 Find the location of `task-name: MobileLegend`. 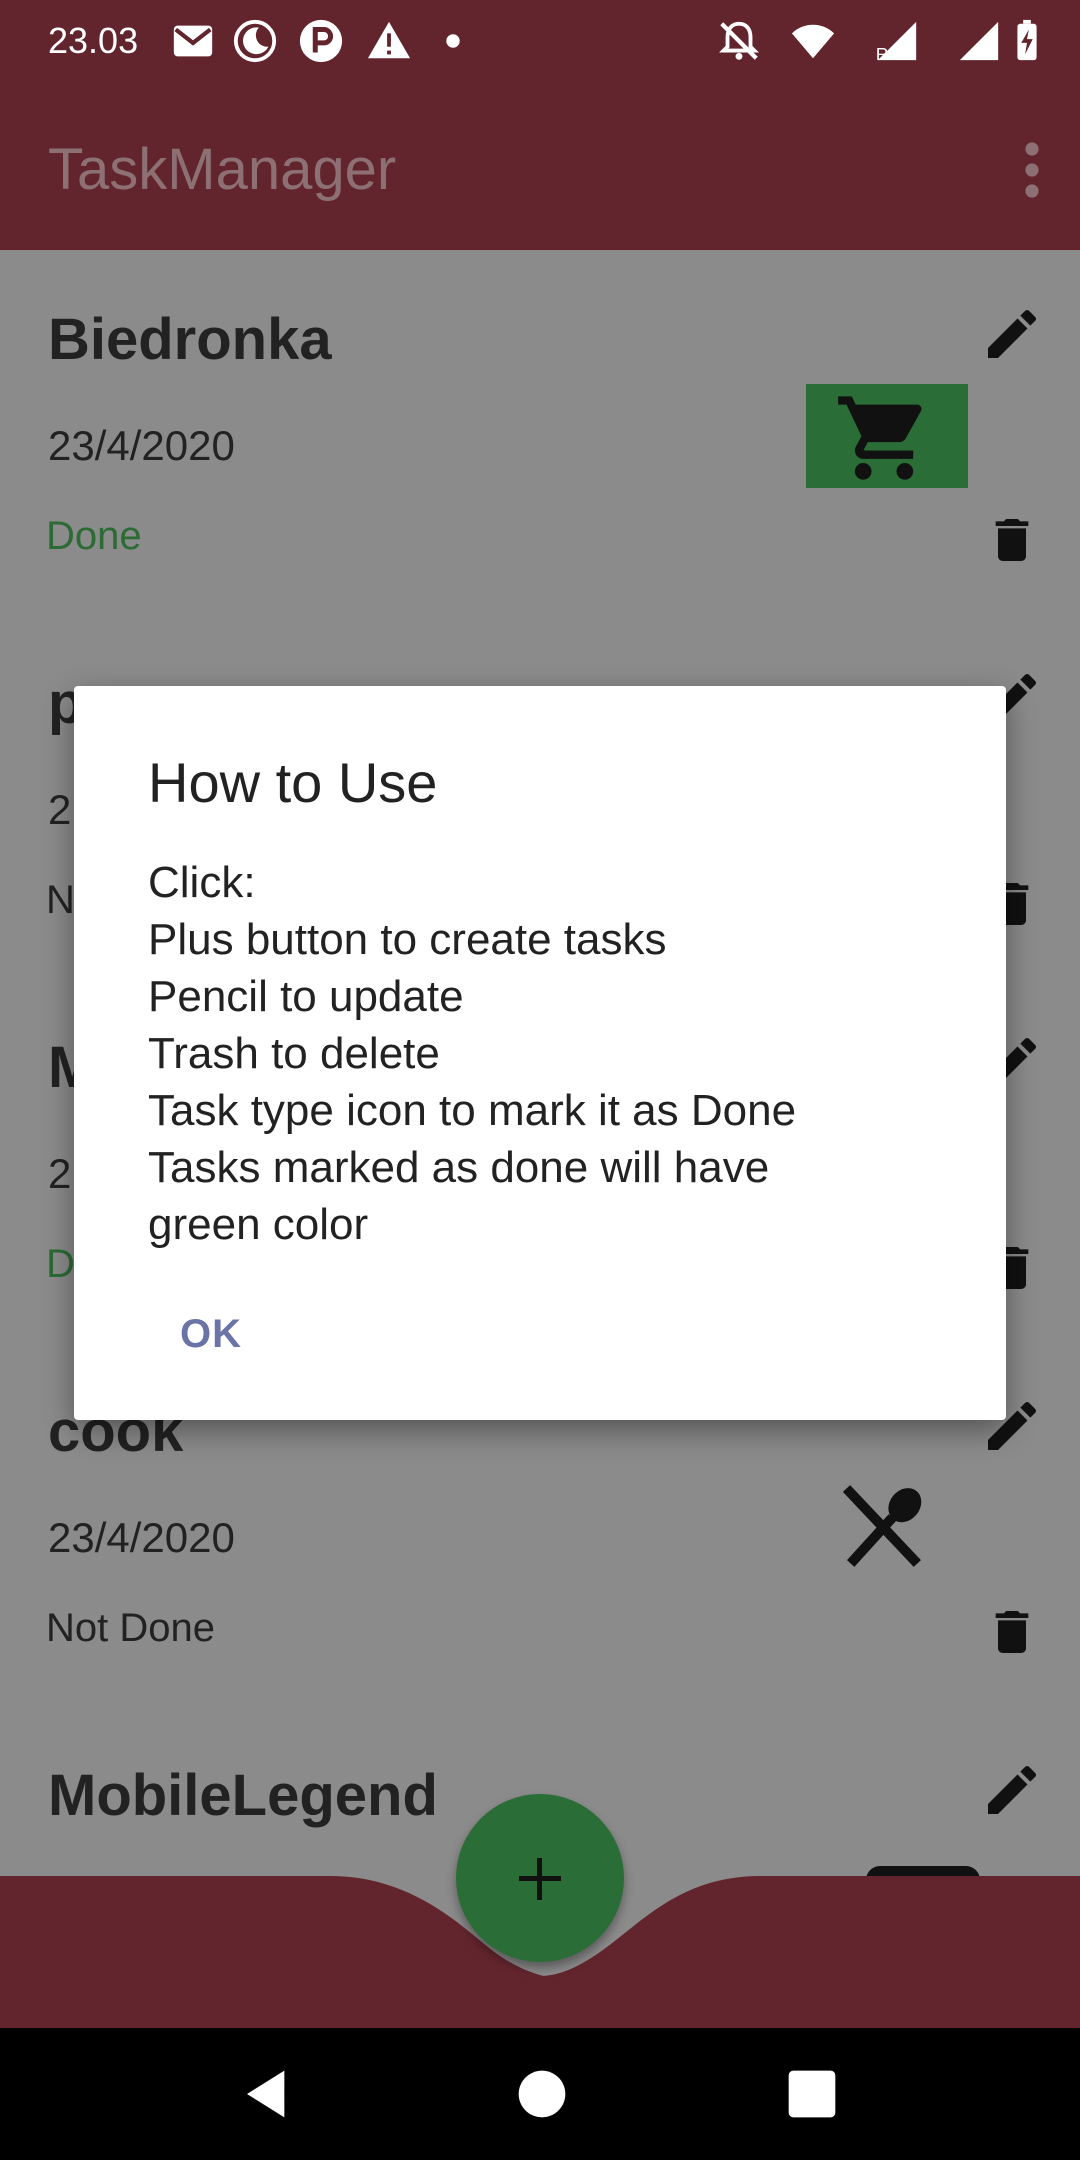

task-name: MobileLegend is located at coordinates (243, 1795).